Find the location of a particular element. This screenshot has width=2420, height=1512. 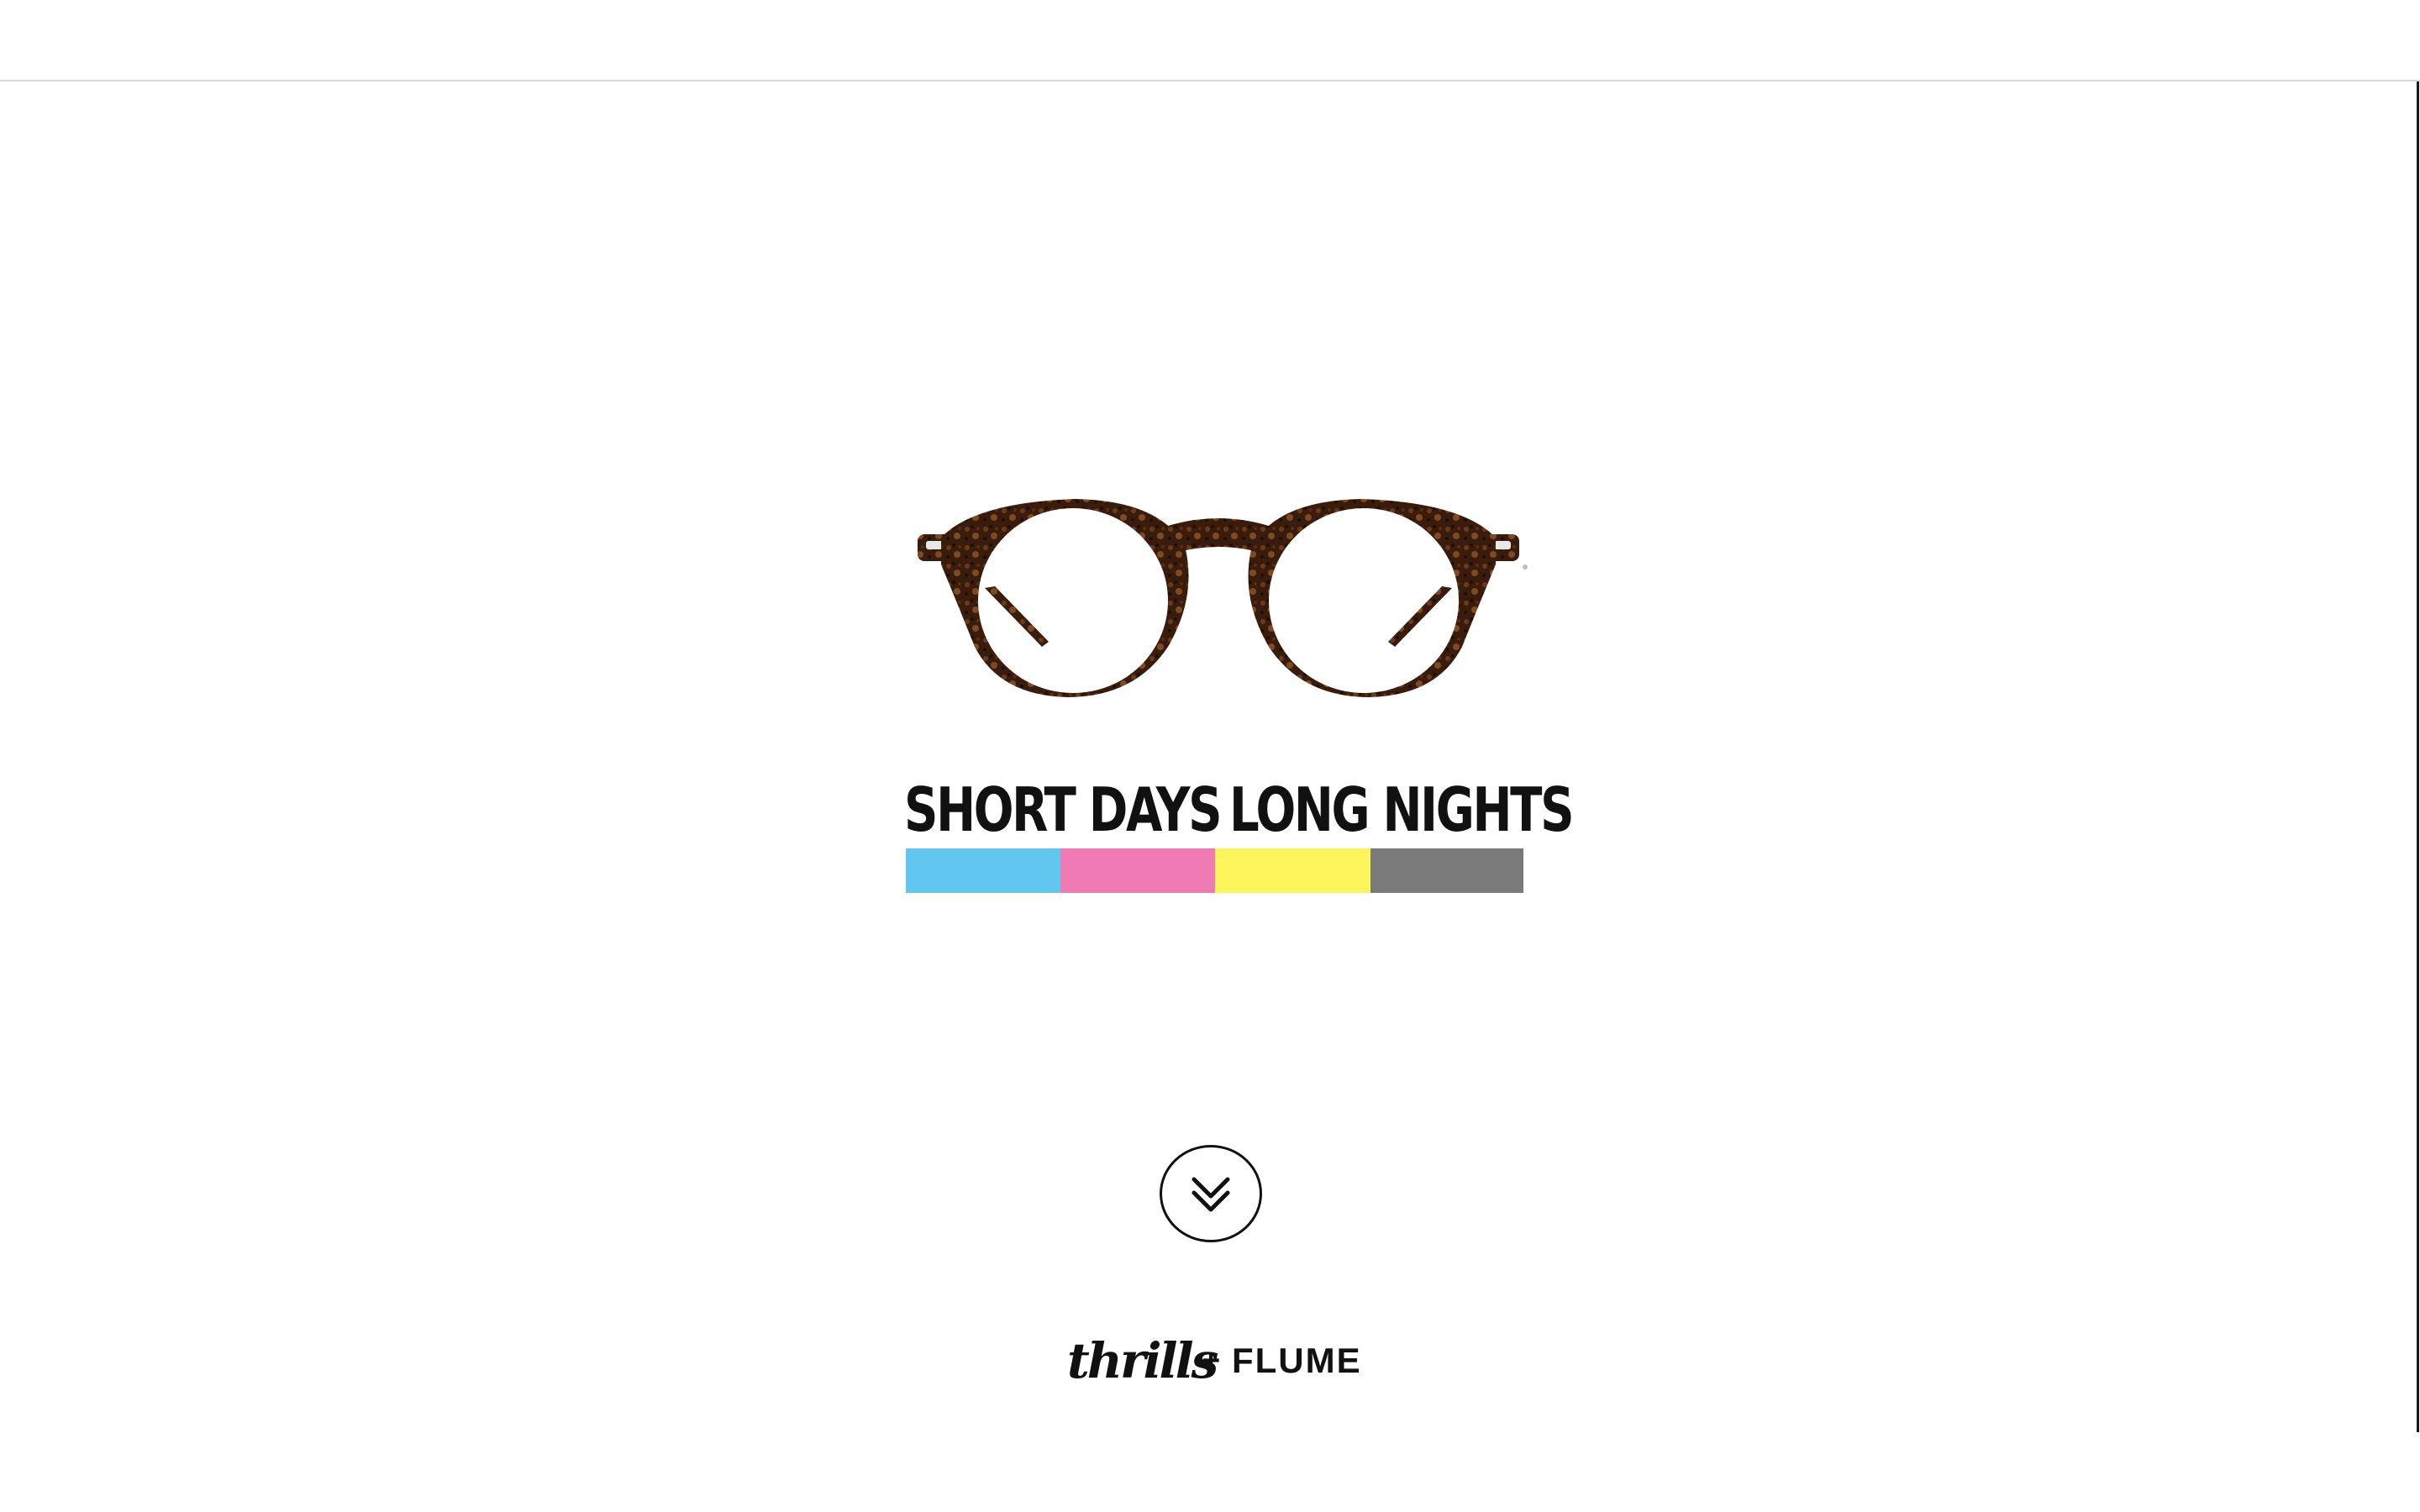

stripe-blue is located at coordinates (983, 870).